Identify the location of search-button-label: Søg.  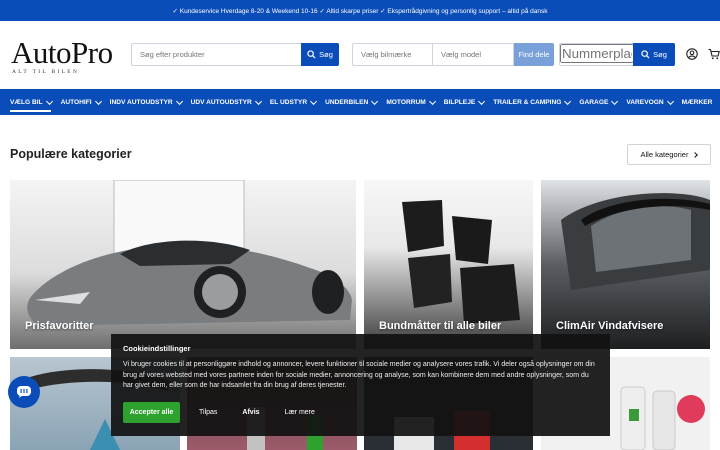
(326, 54).